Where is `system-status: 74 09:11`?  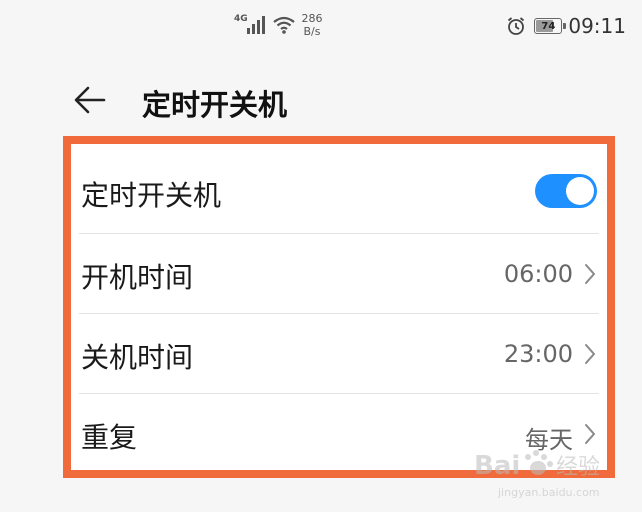
system-status: 74 09:11 is located at coordinates (566, 26).